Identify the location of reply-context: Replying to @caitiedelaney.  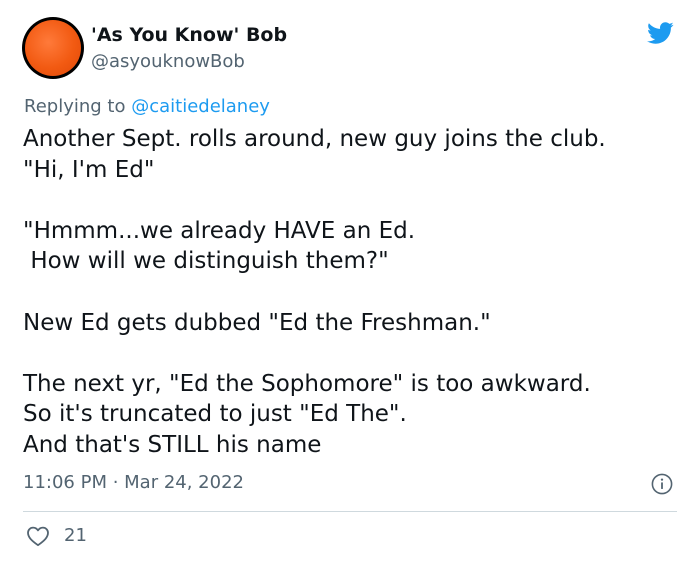
(147, 106).